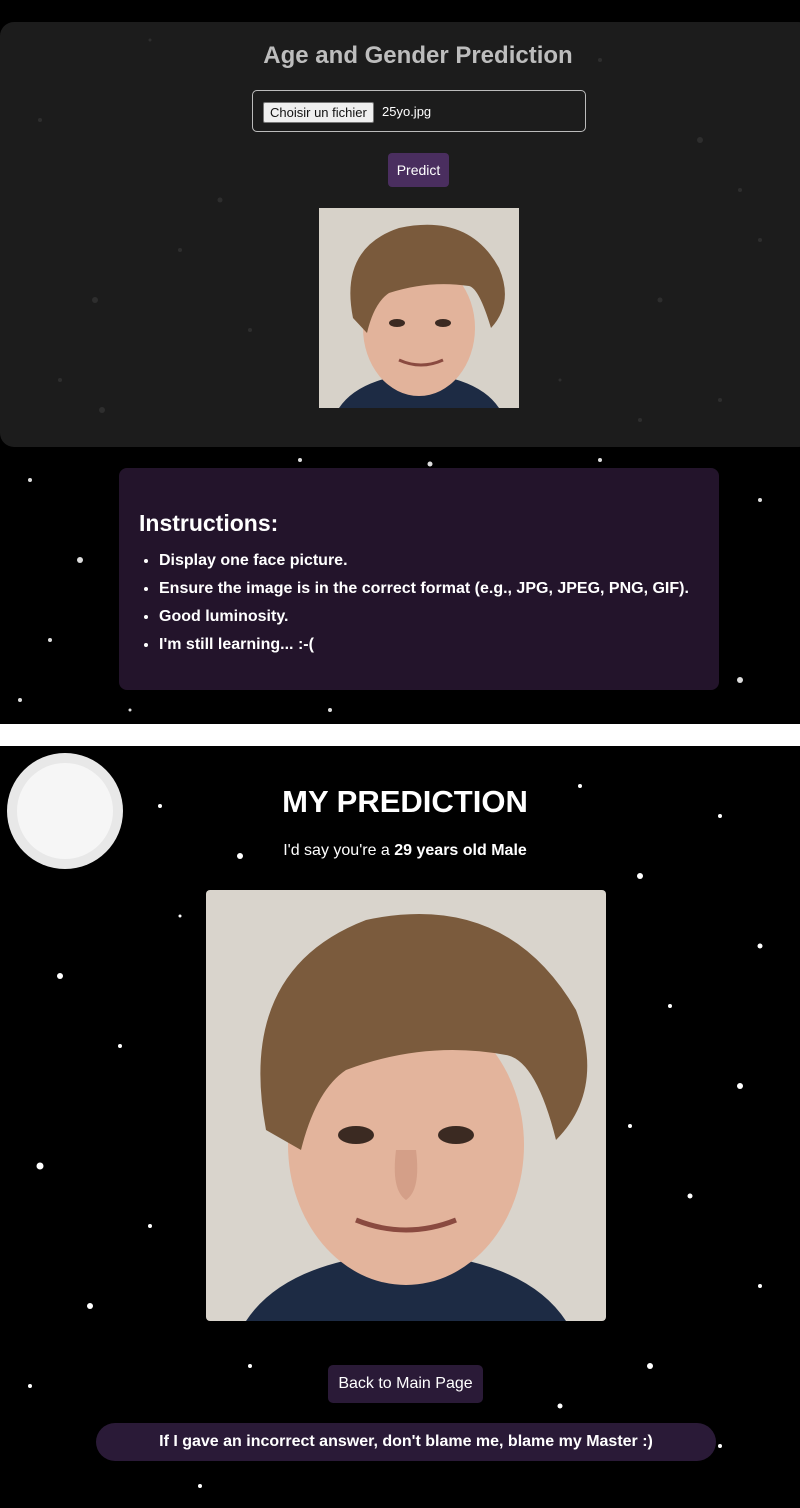 This screenshot has width=800, height=1508. I want to click on file-input: Choisir un fichier 25yo.jpg, so click(419, 111).